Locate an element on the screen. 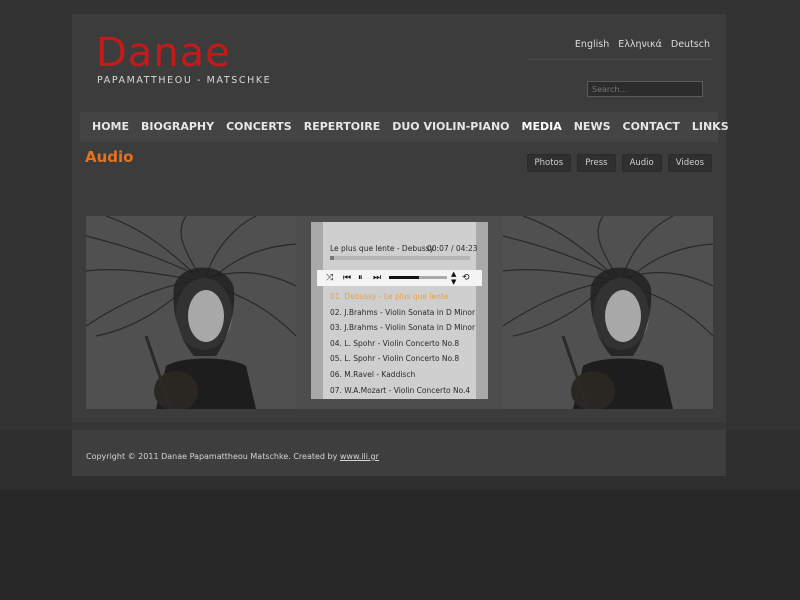 The image size is (800, 600). lang-german: Deutsch is located at coordinates (690, 44).